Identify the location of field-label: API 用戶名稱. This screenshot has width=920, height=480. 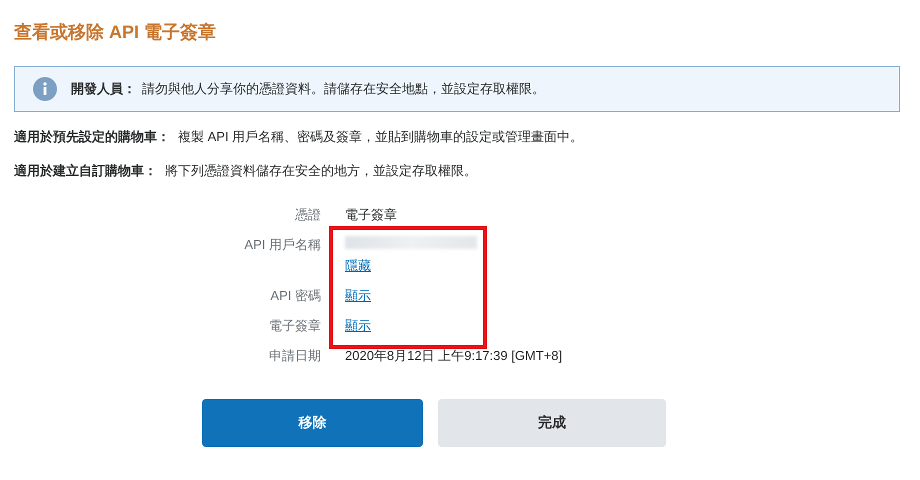
(282, 245).